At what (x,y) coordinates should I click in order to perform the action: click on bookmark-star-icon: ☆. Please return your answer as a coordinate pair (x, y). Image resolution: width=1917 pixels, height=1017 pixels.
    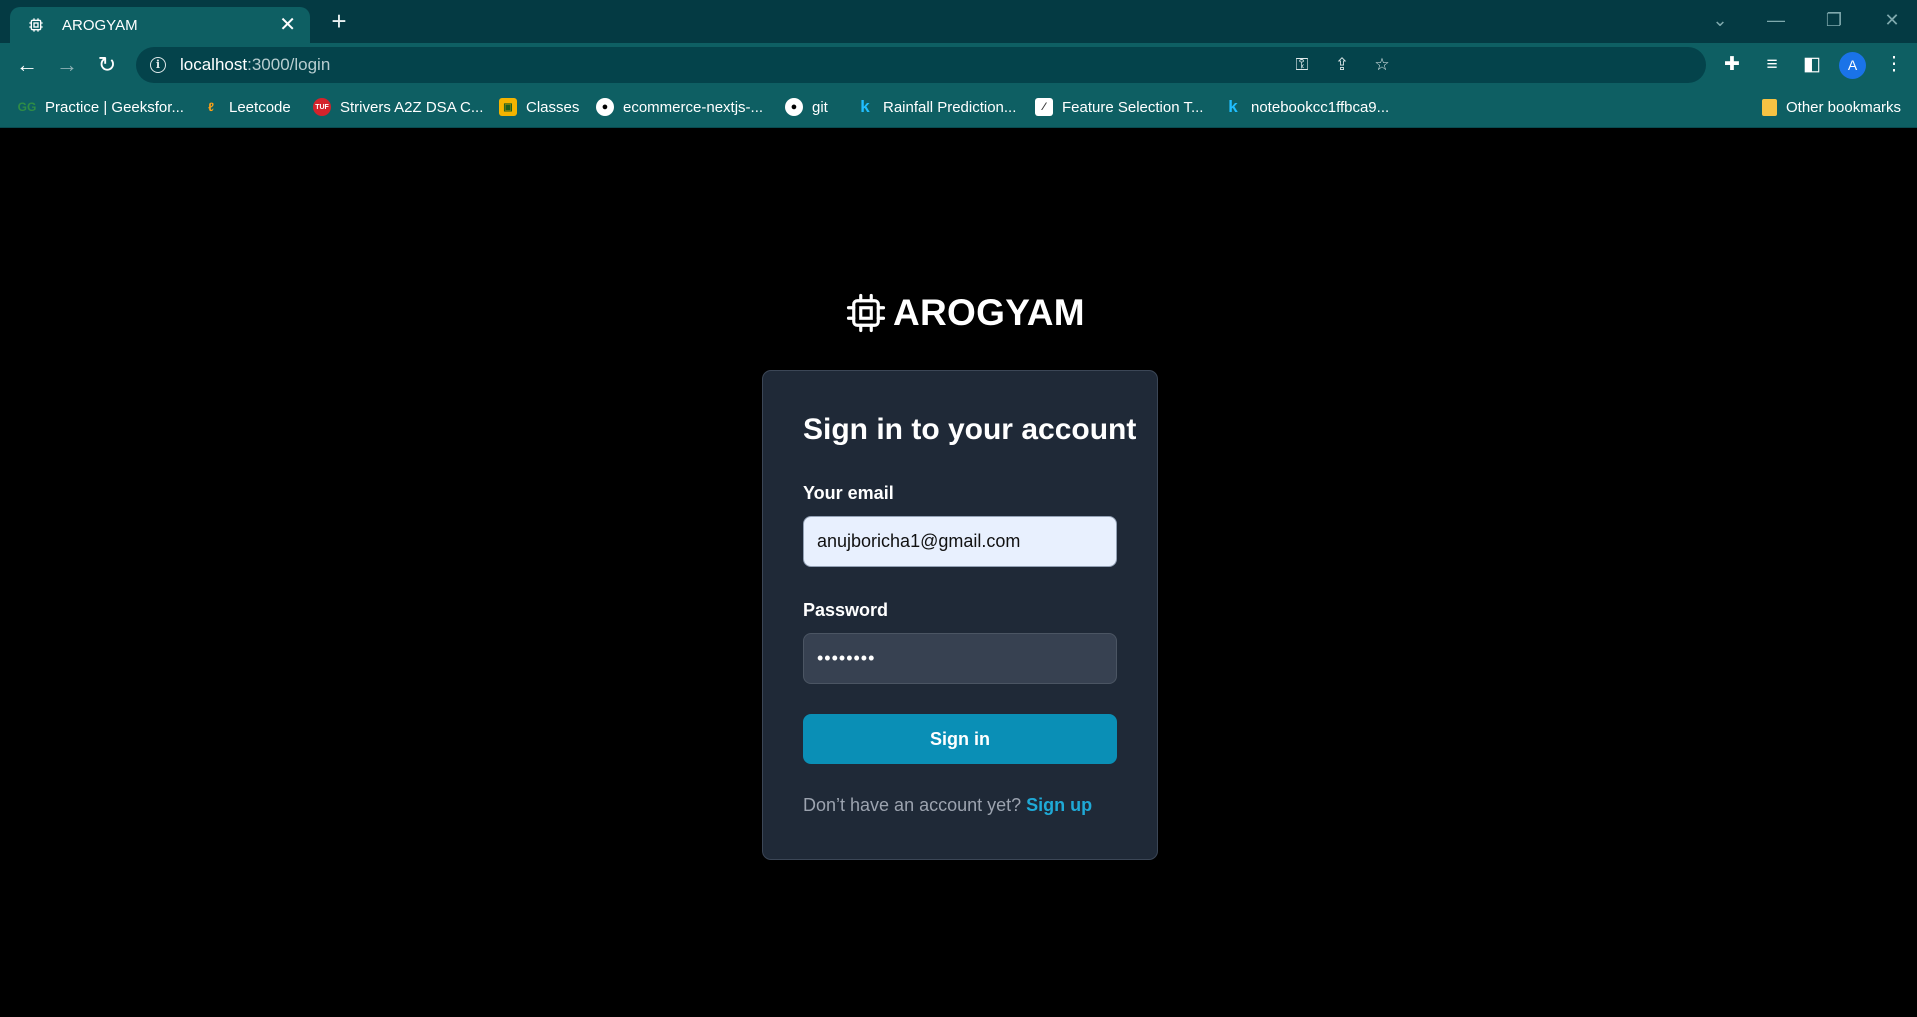
    Looking at the image, I should click on (1382, 65).